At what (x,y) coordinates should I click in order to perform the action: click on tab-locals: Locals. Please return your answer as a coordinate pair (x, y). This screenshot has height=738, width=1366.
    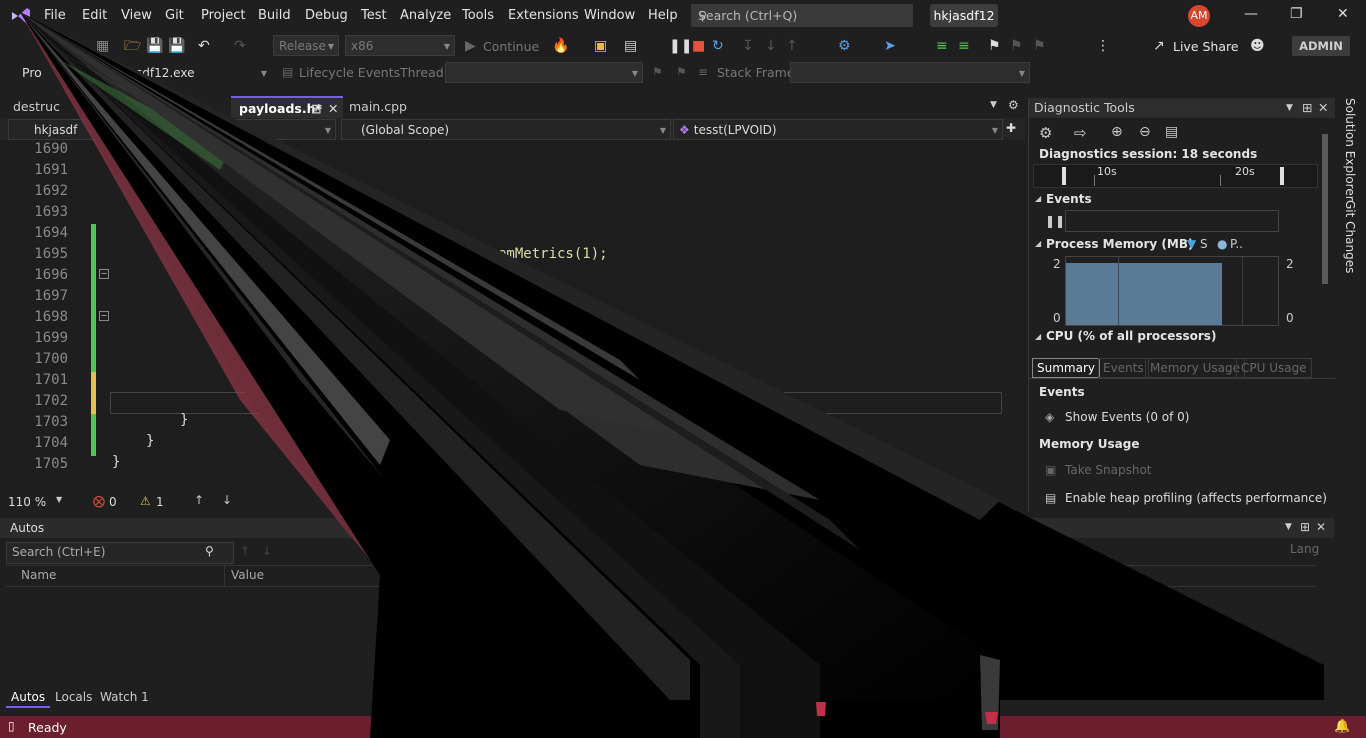
    Looking at the image, I should click on (73, 697).